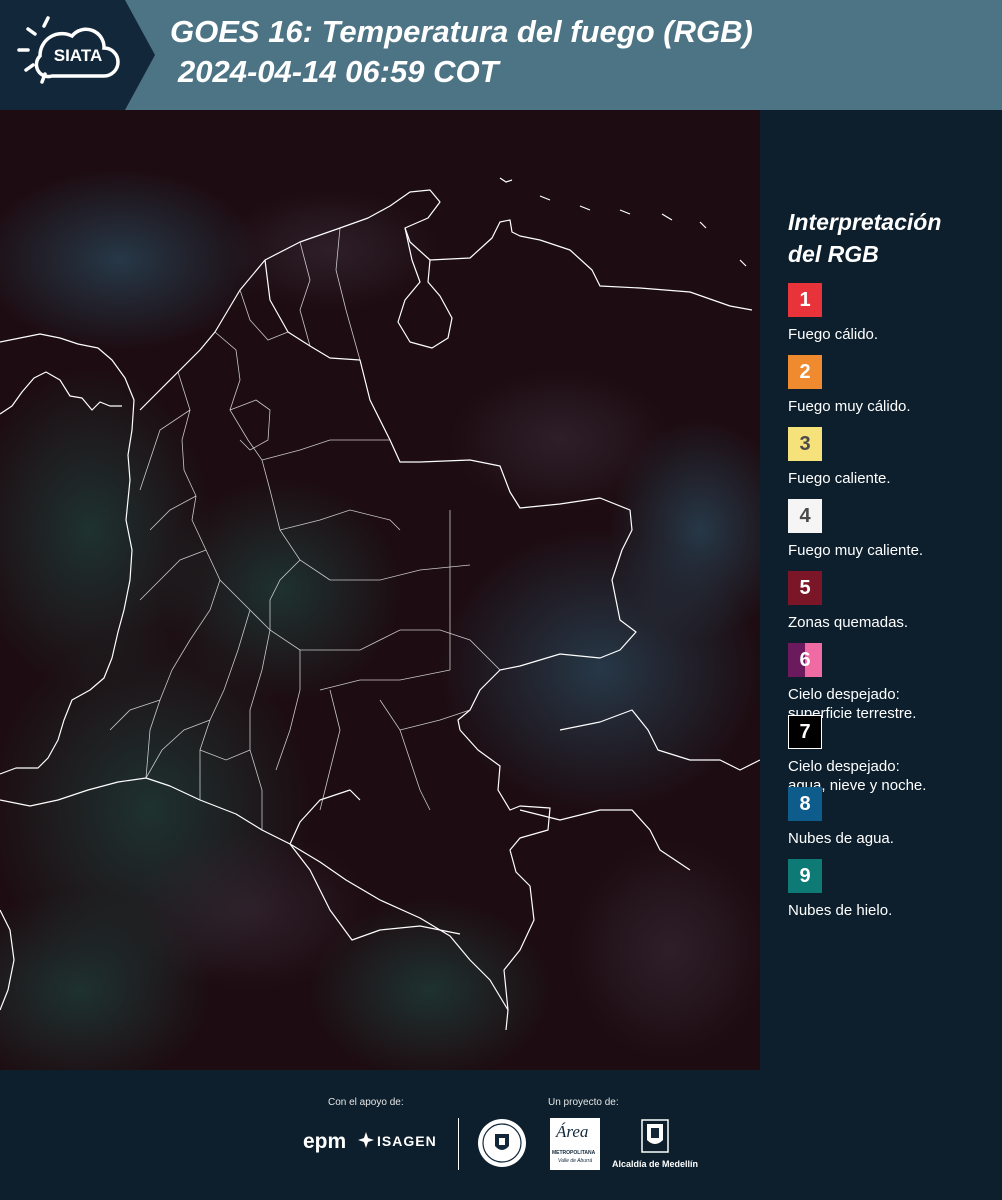 The image size is (1002, 1200). What do you see at coordinates (893, 755) in the screenshot?
I see `legend-item: 7 Cielo despejado: agua, nieve y noche.` at bounding box center [893, 755].